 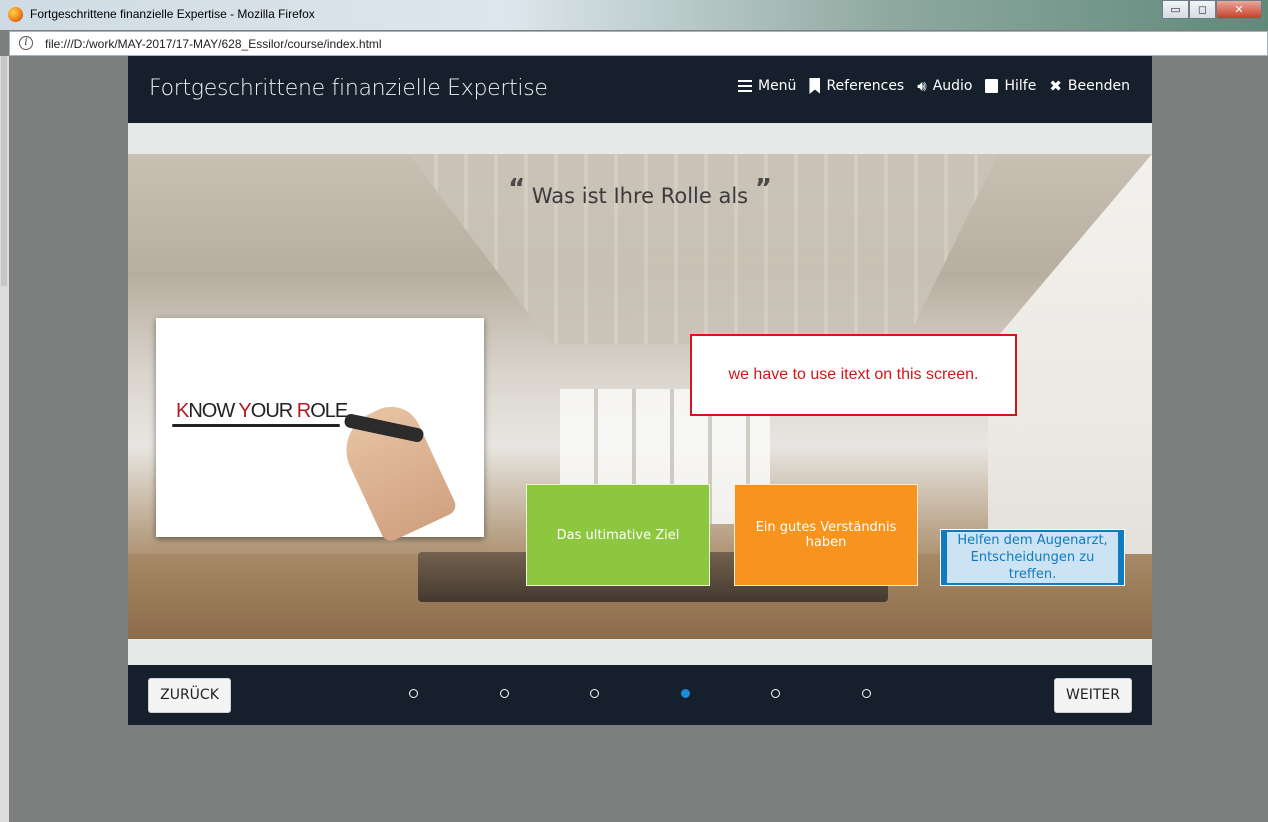 What do you see at coordinates (256, 425) in the screenshot?
I see `card-underline` at bounding box center [256, 425].